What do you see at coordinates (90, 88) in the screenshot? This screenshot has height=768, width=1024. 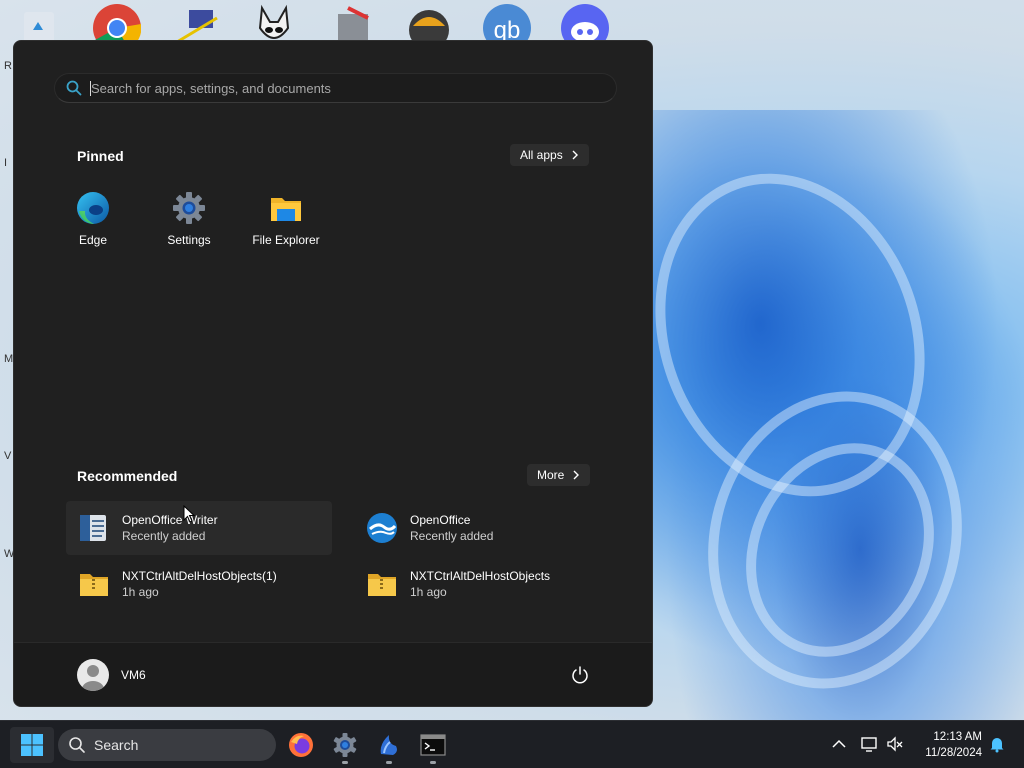 I see `text-caret` at bounding box center [90, 88].